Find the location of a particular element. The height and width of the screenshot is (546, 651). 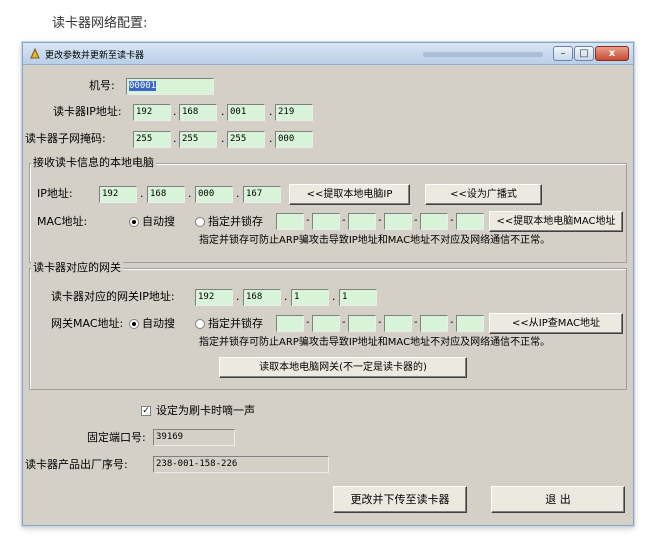

lookup-mac-button: <<从IP查MAC地址 is located at coordinates (556, 323).